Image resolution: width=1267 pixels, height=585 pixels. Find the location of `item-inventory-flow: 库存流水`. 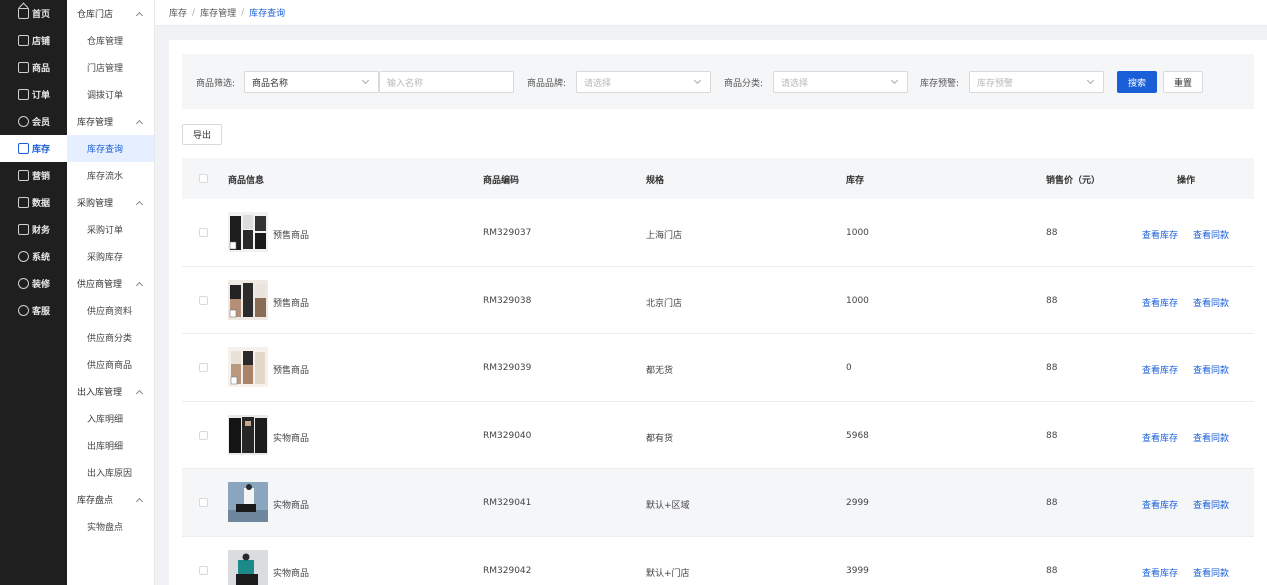

item-inventory-flow: 库存流水 is located at coordinates (110, 175).